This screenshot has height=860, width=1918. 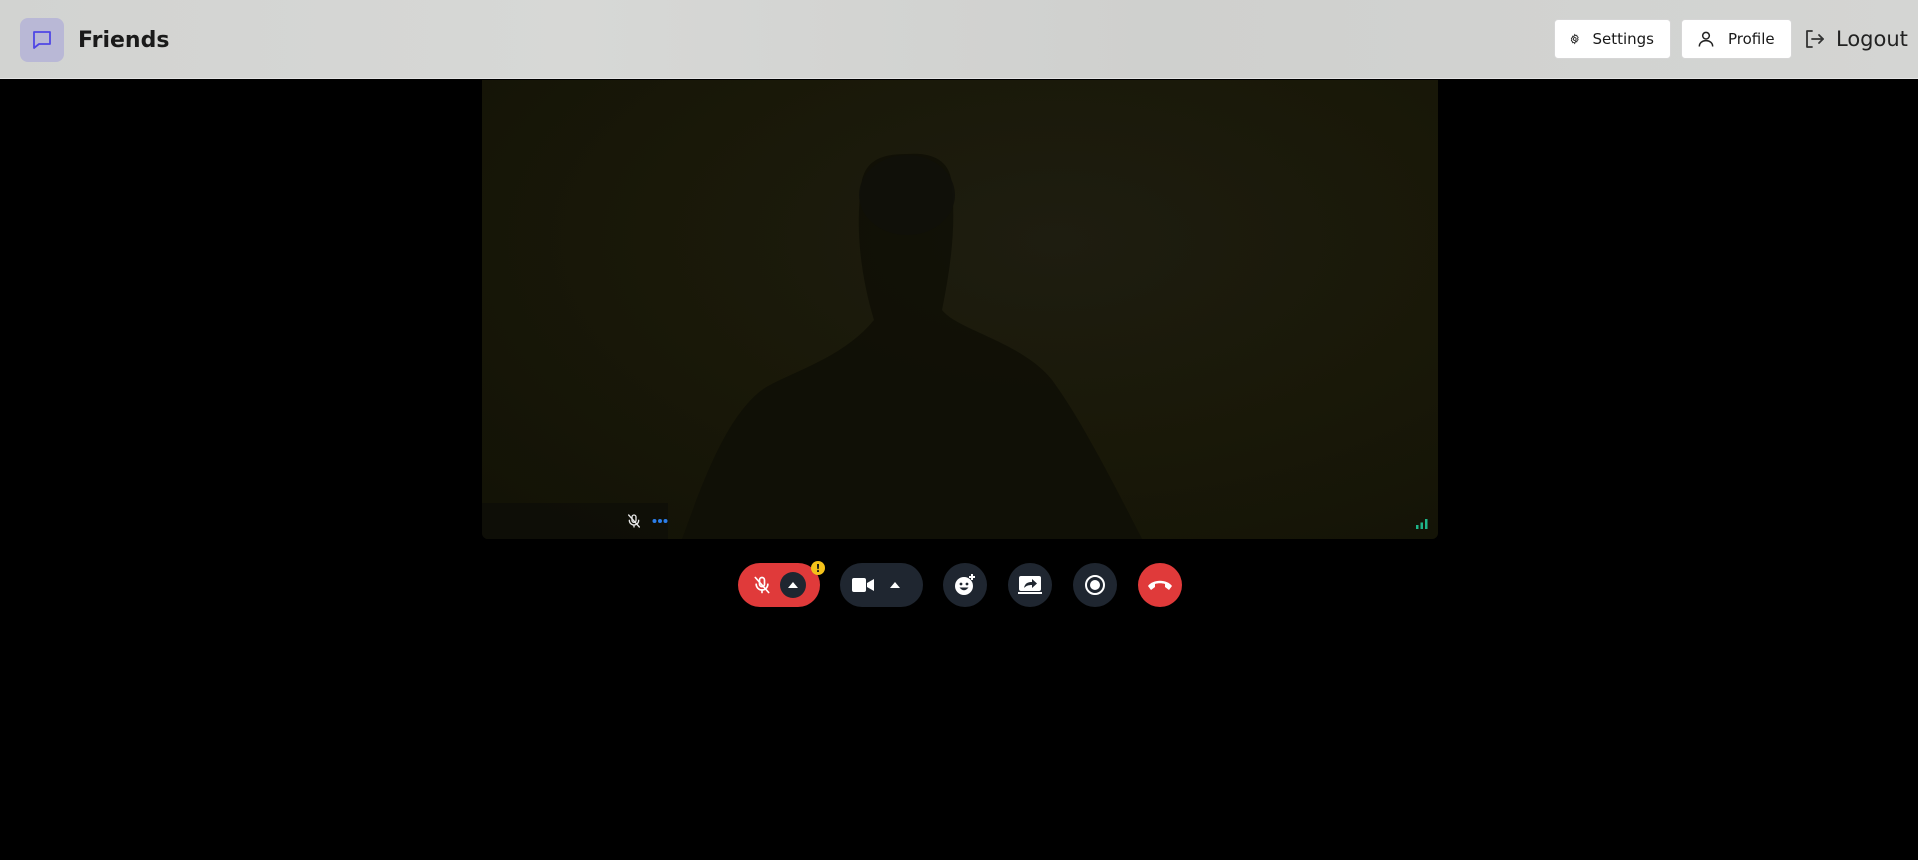 I want to click on camera-toggle, so click(x=881, y=585).